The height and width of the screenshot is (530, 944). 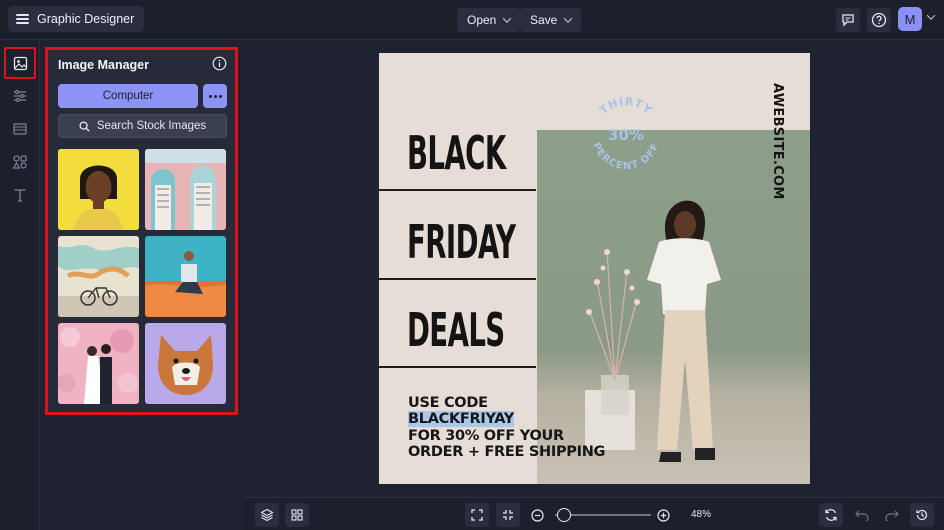 I want to click on app-menu-button: Graphic Designer, so click(x=76, y=19).